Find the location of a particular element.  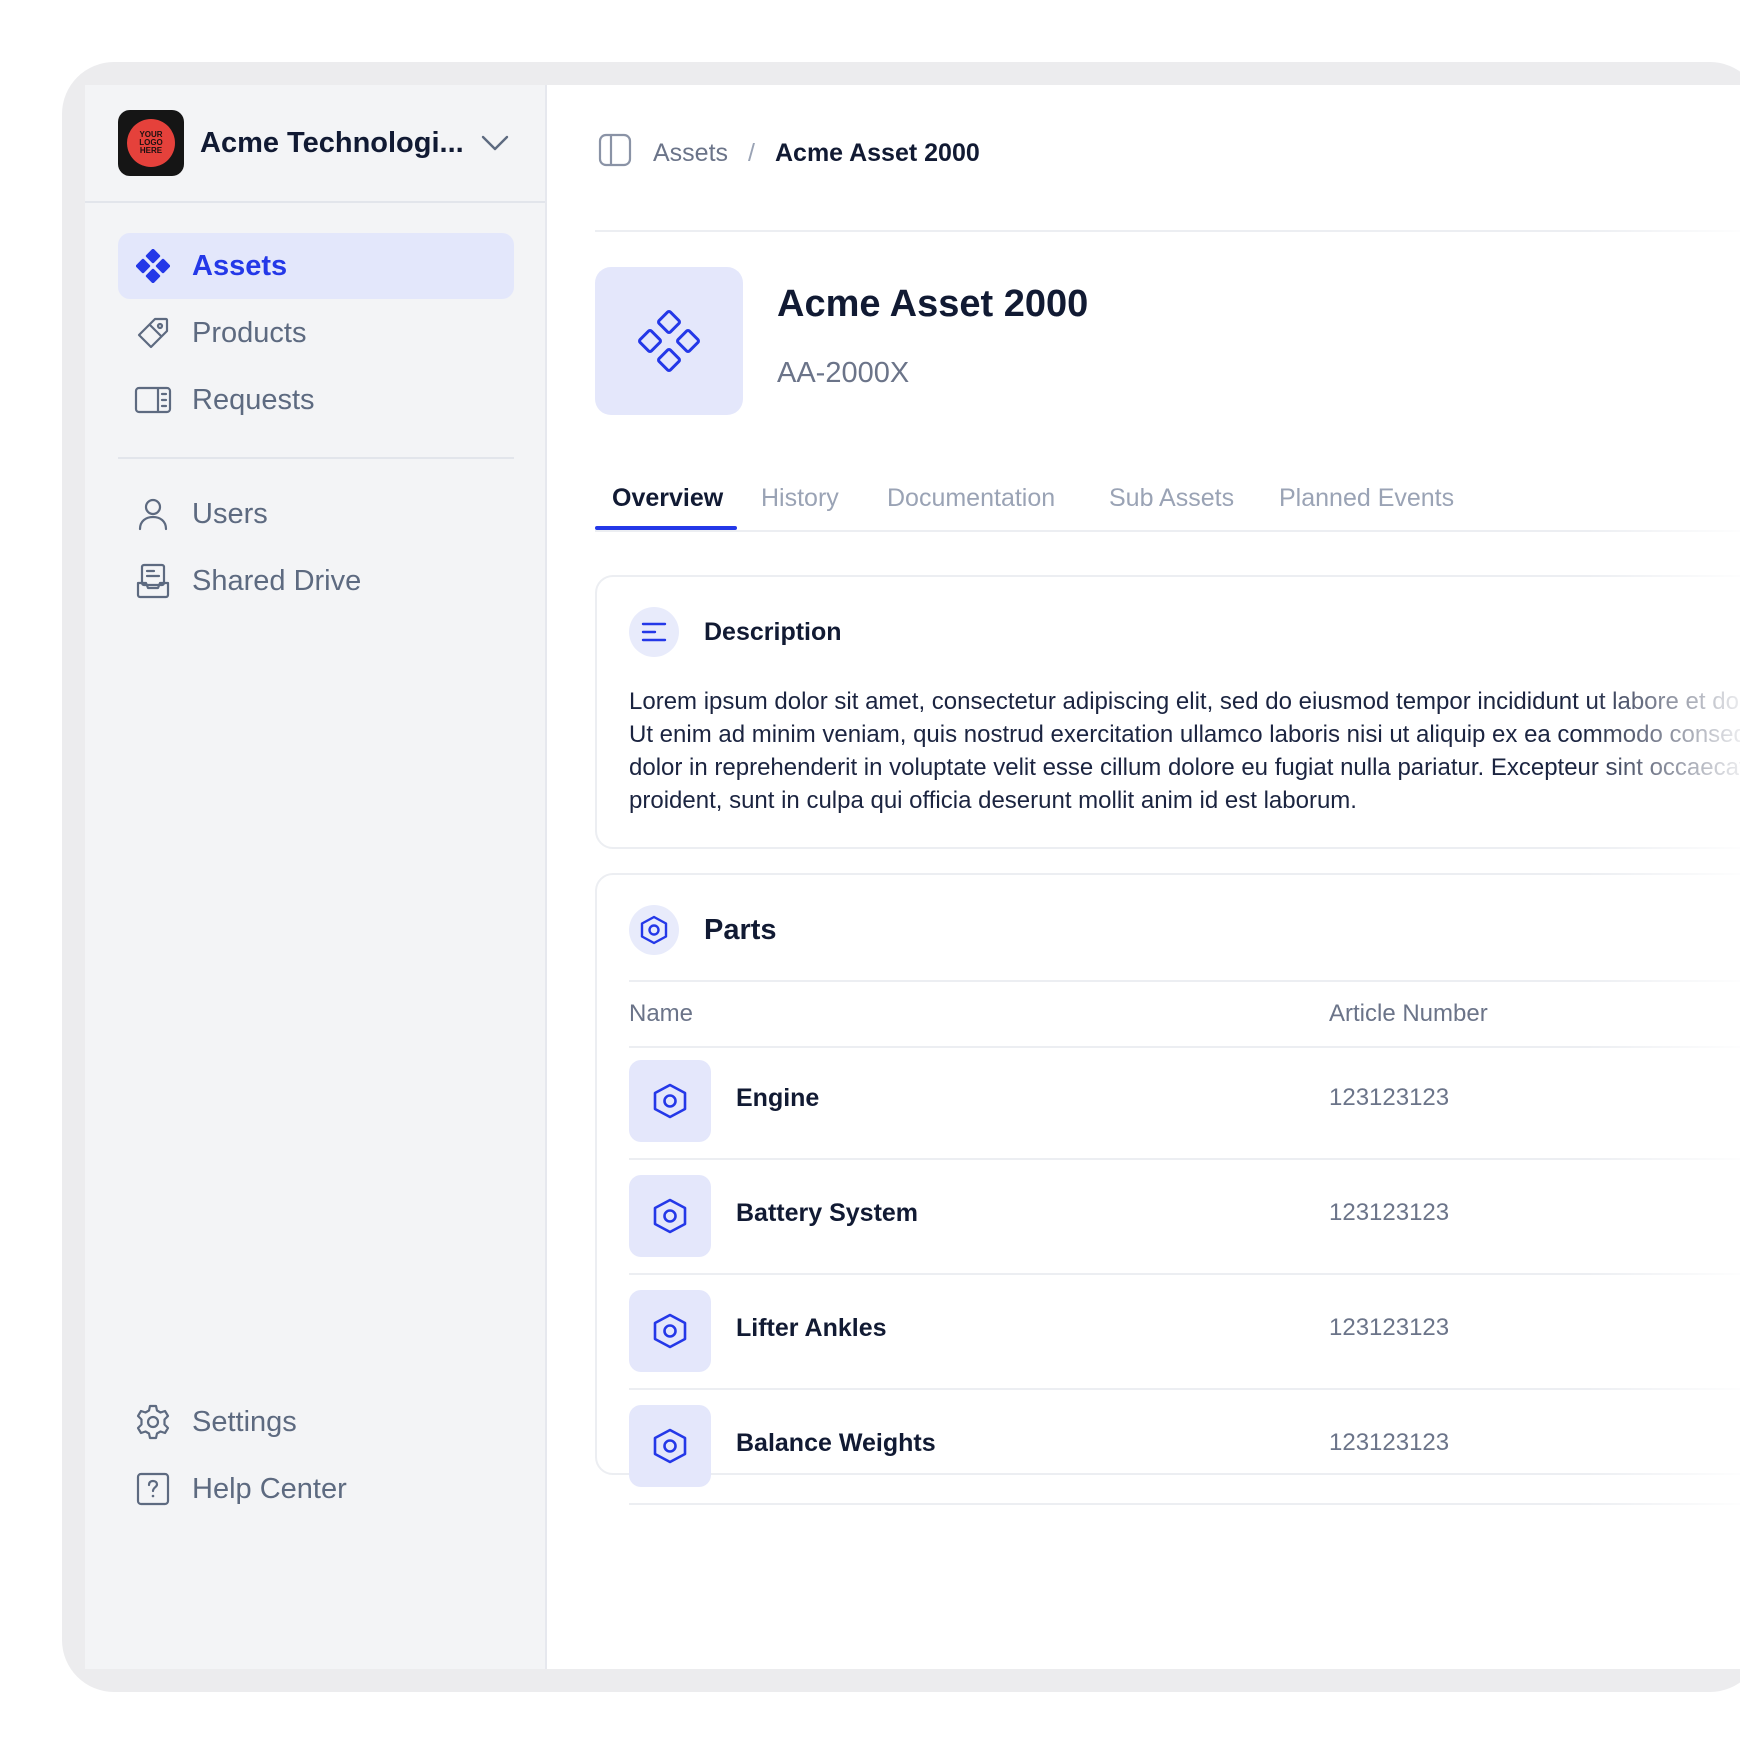

table-header: Name Article Number is located at coordinates (1184, 1014).